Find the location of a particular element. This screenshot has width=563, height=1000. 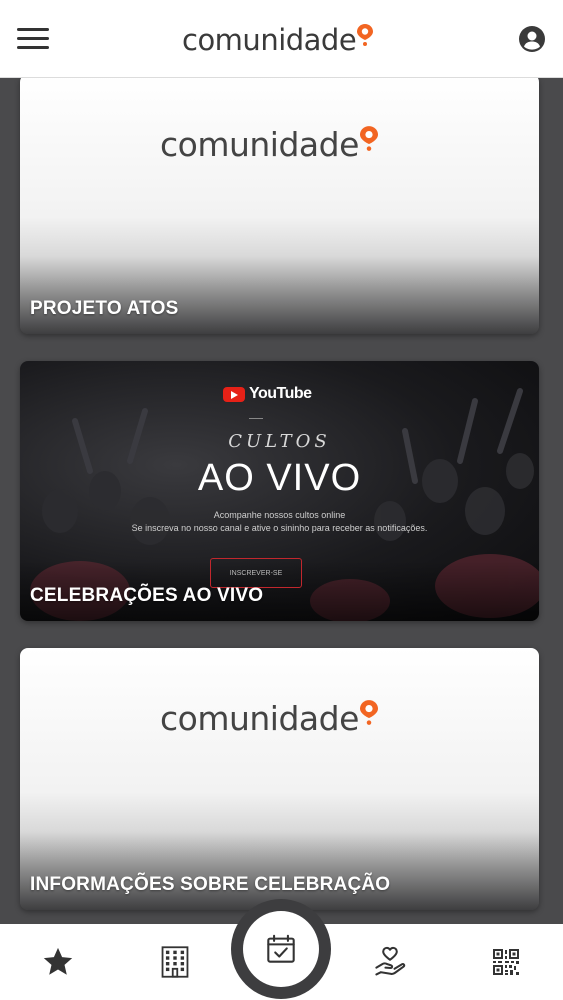

logo-text: comunidade is located at coordinates (269, 40).